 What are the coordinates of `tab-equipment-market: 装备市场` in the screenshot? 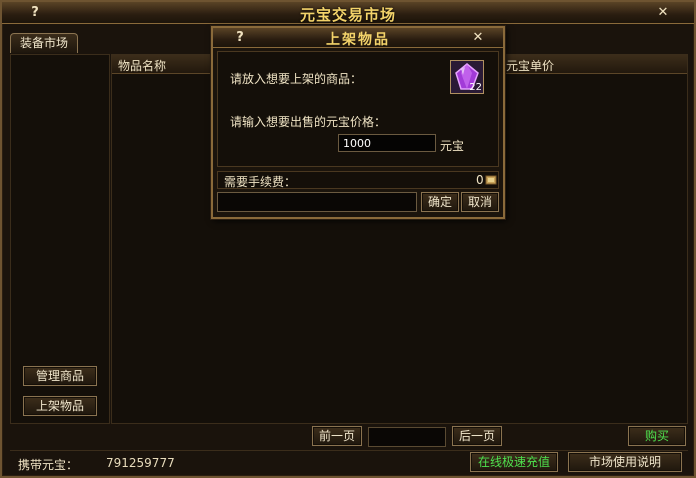 It's located at (44, 43).